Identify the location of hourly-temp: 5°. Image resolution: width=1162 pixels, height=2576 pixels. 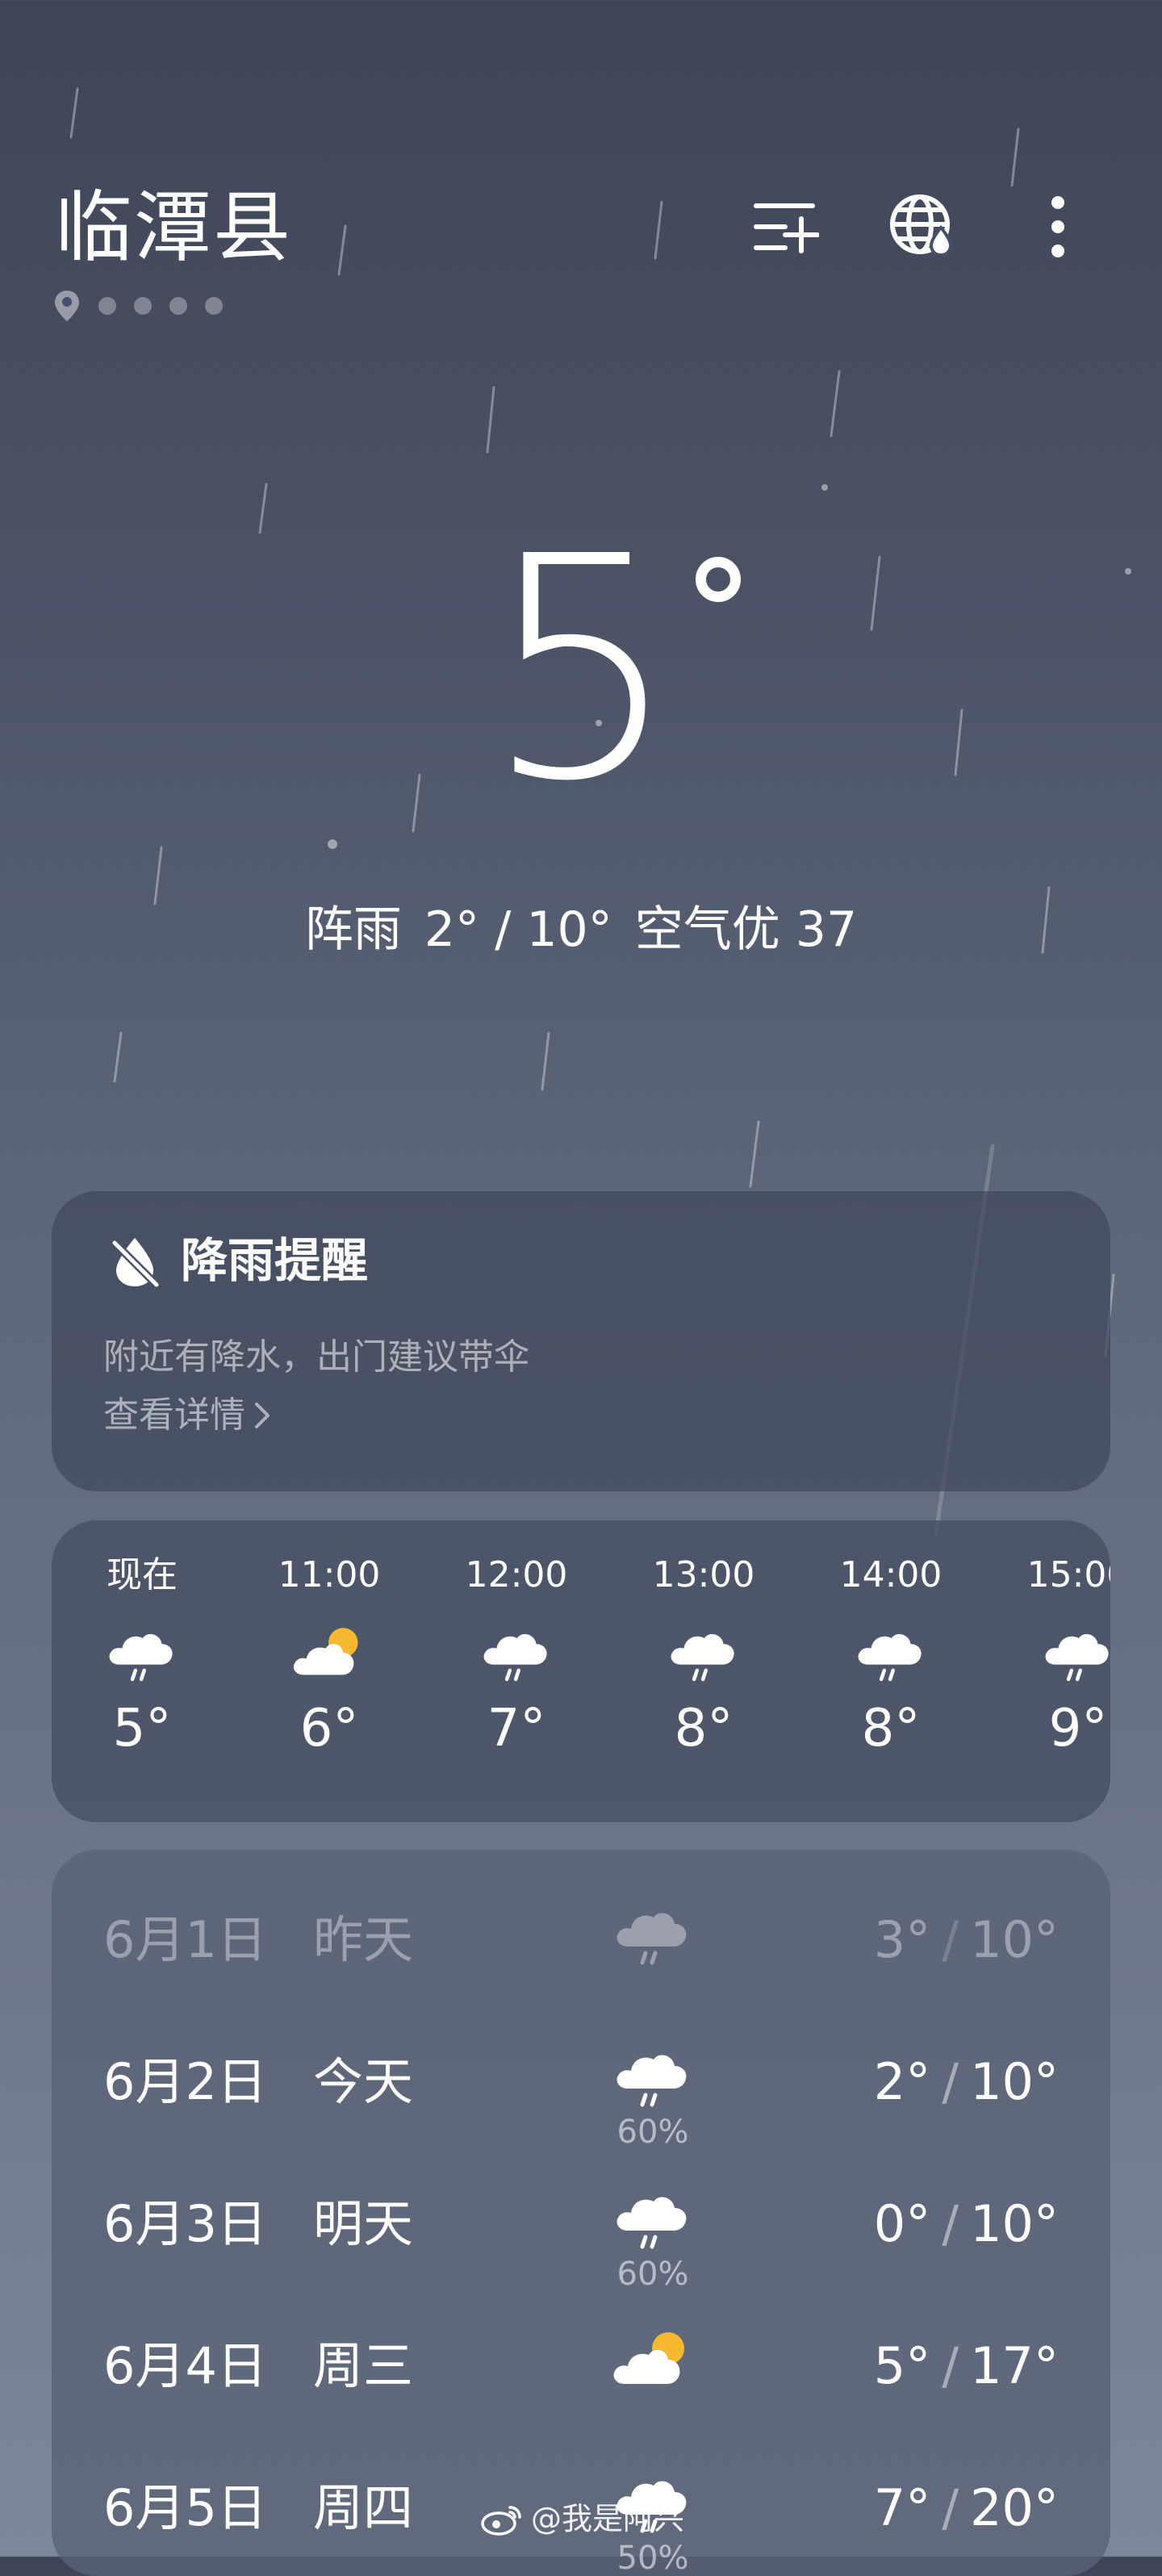
(142, 1728).